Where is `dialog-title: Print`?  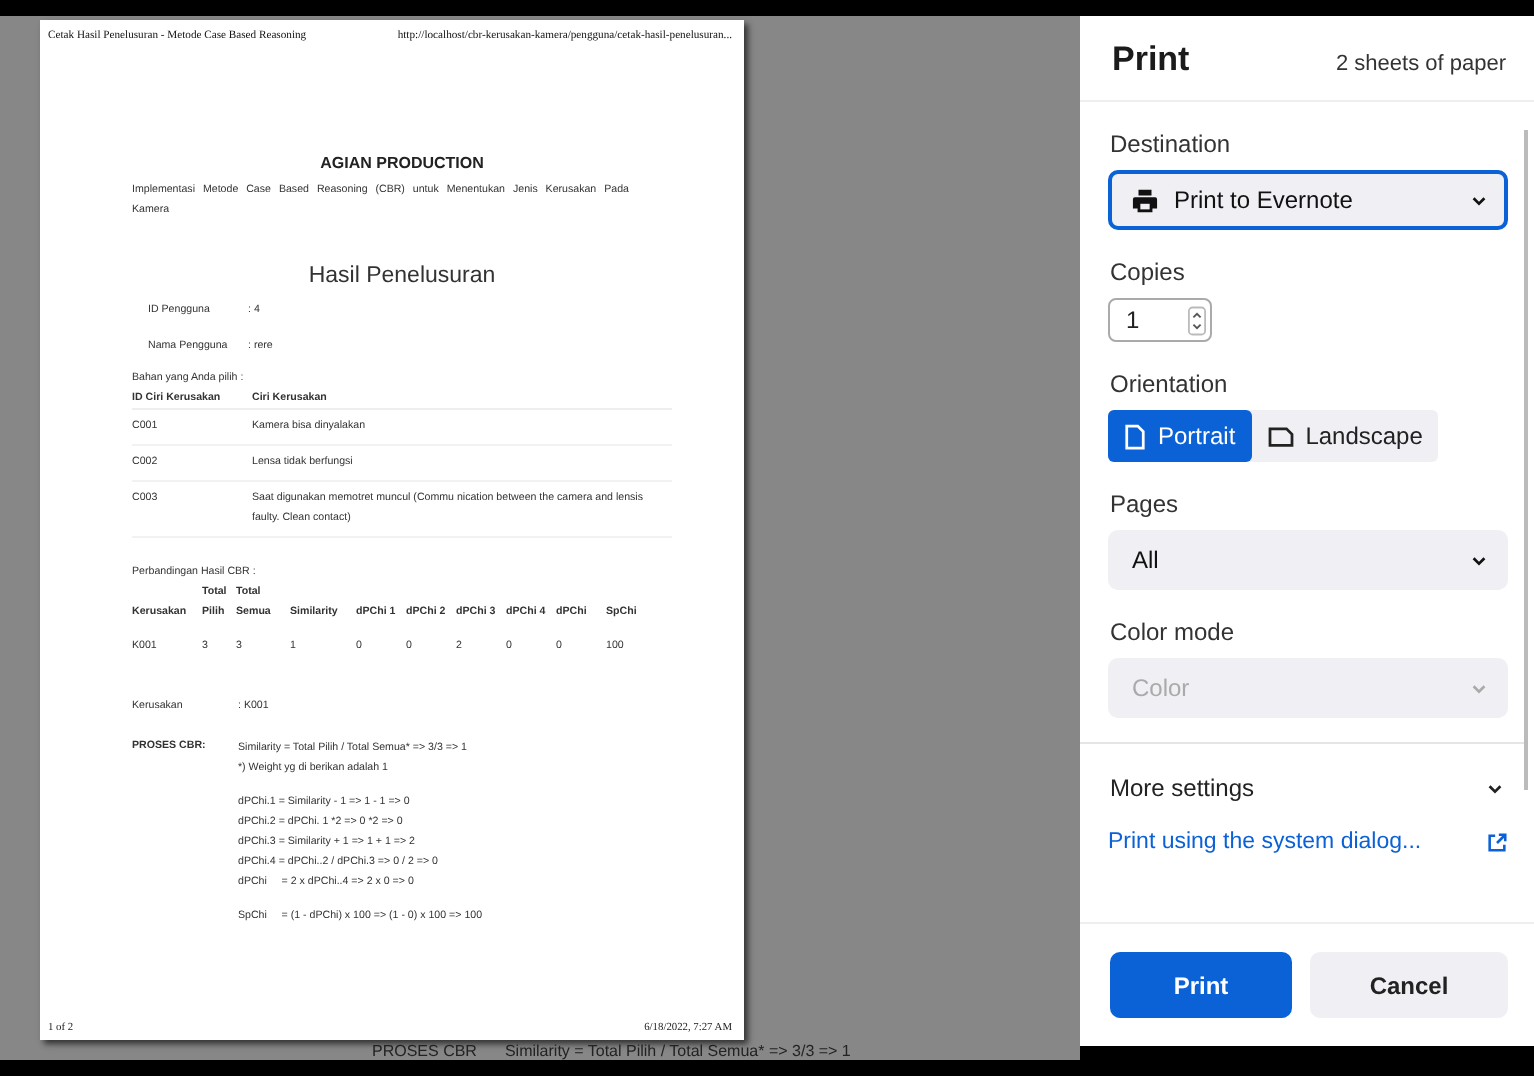 dialog-title: Print is located at coordinates (1151, 60).